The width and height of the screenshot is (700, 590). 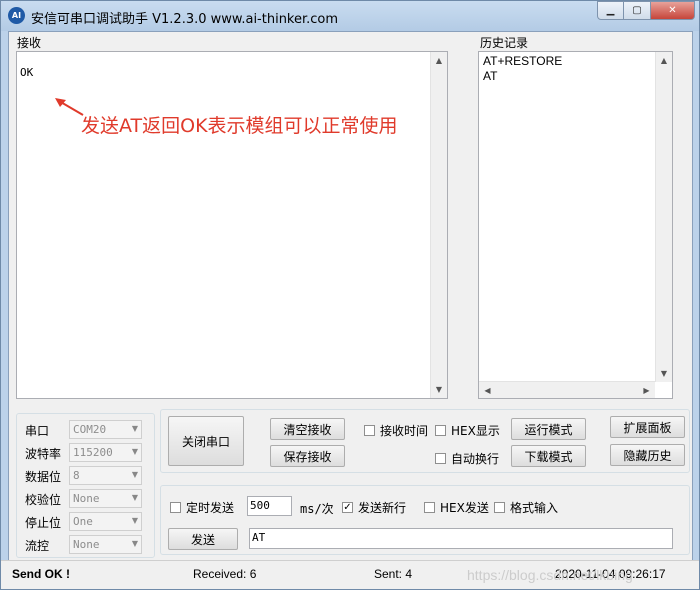 What do you see at coordinates (29, 43) in the screenshot?
I see `receive-label: 接收` at bounding box center [29, 43].